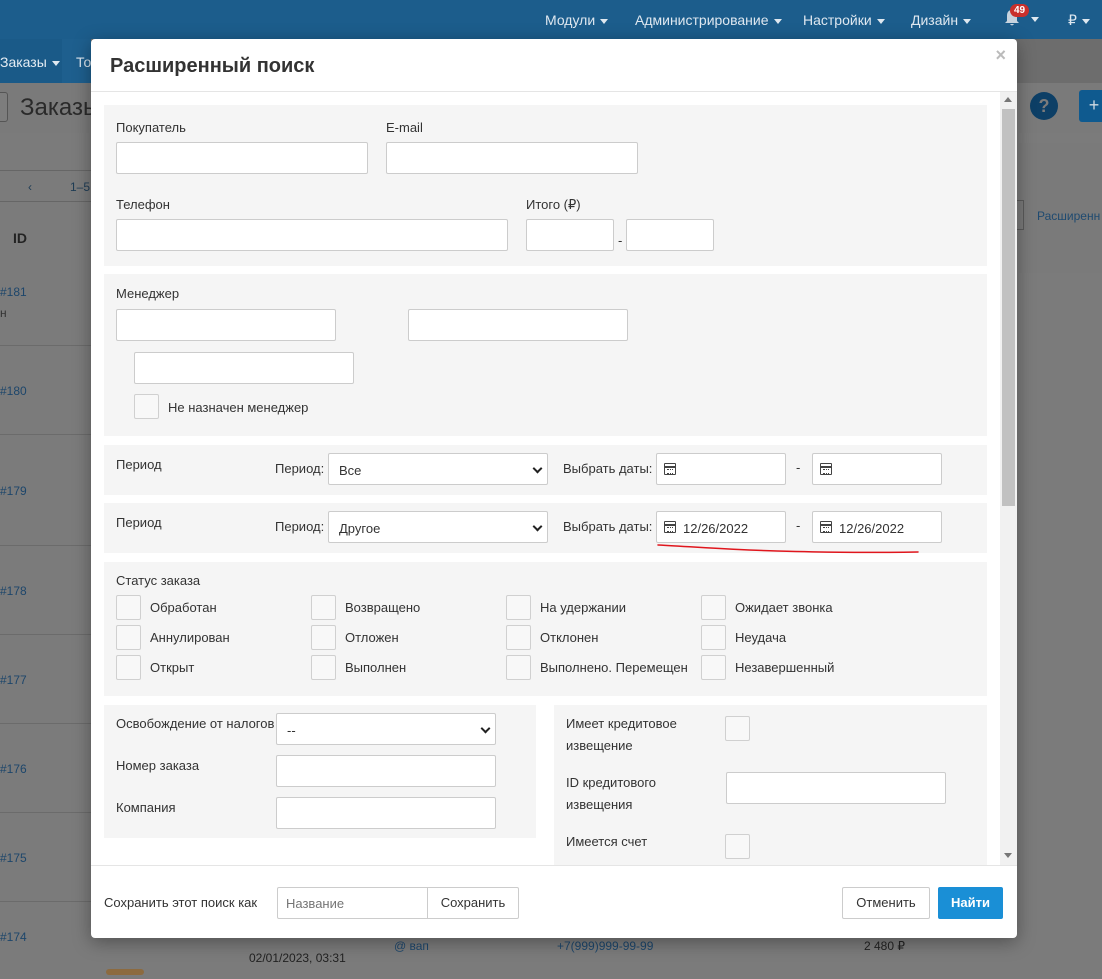 The image size is (1102, 979). I want to click on period-select-value: Другое, so click(360, 528).